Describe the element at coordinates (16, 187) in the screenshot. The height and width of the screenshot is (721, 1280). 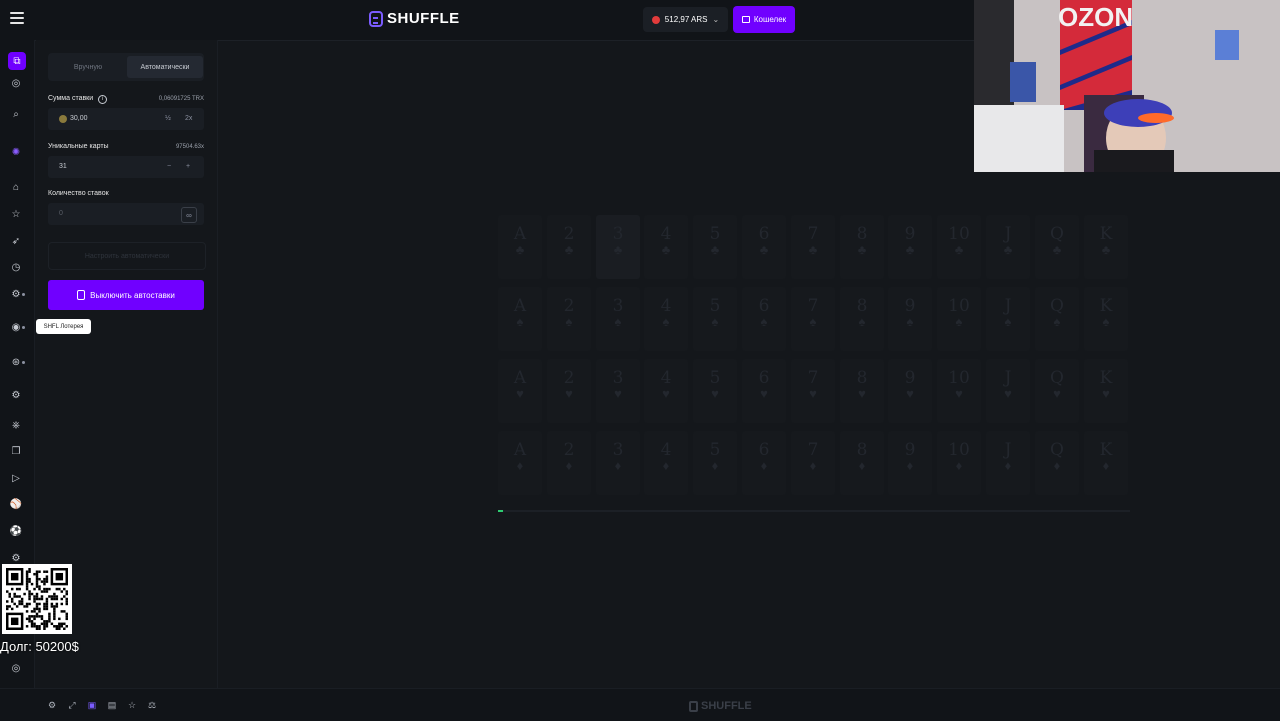
I see `home-icon: ⌂` at that location.